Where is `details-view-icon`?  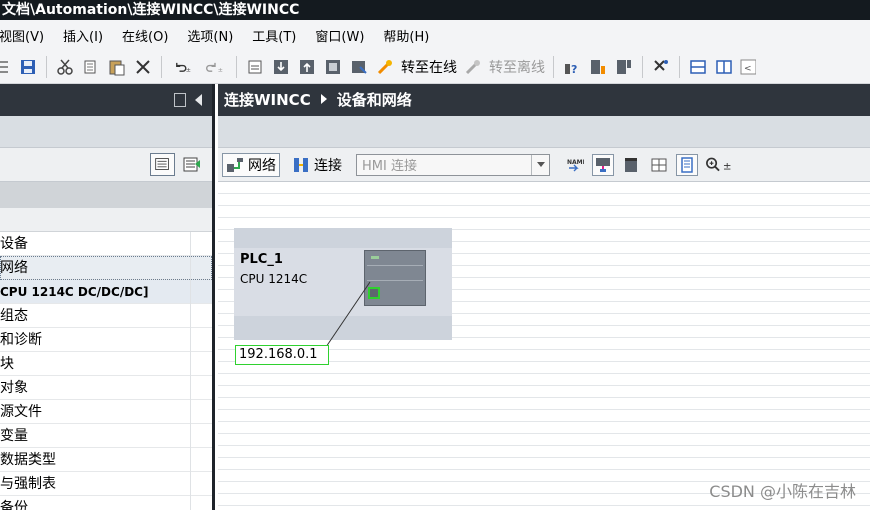
details-view-icon is located at coordinates (162, 164).